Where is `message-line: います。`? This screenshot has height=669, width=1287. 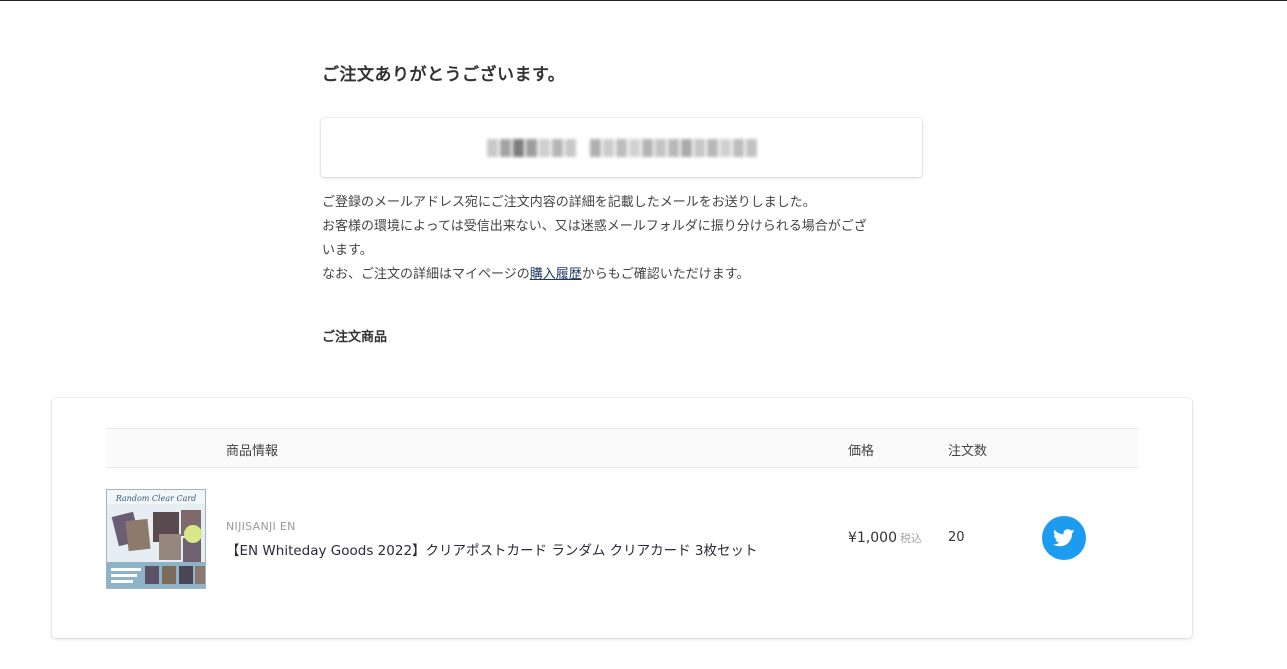
message-line: います。 is located at coordinates (347, 250).